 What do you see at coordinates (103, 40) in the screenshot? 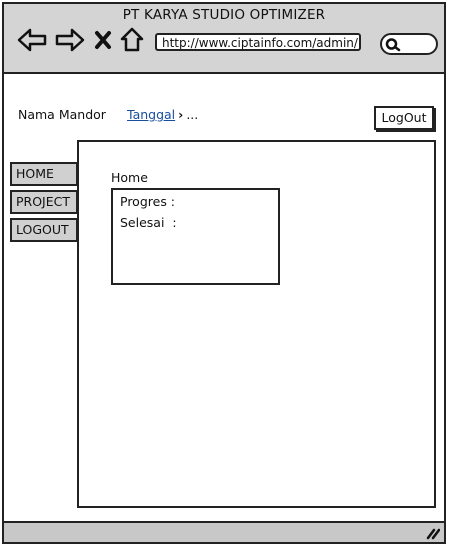
I see `close-icon` at bounding box center [103, 40].